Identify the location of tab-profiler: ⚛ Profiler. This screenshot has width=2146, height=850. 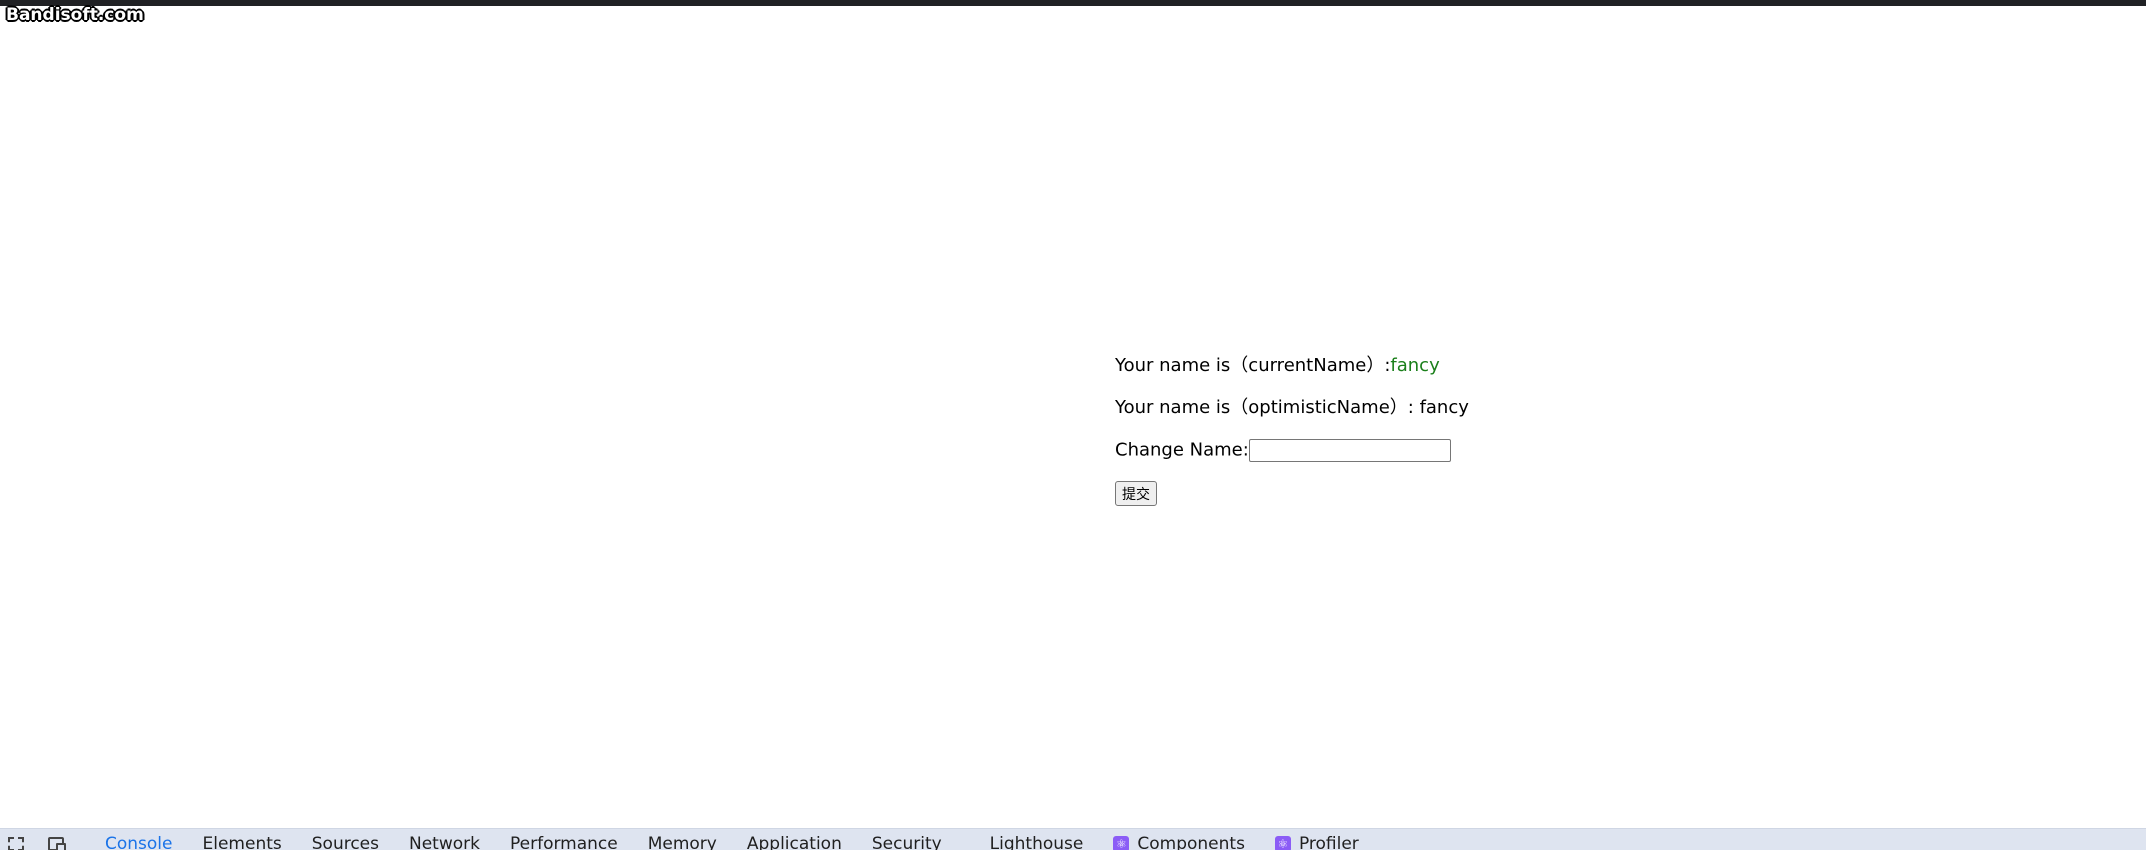
(1316, 842).